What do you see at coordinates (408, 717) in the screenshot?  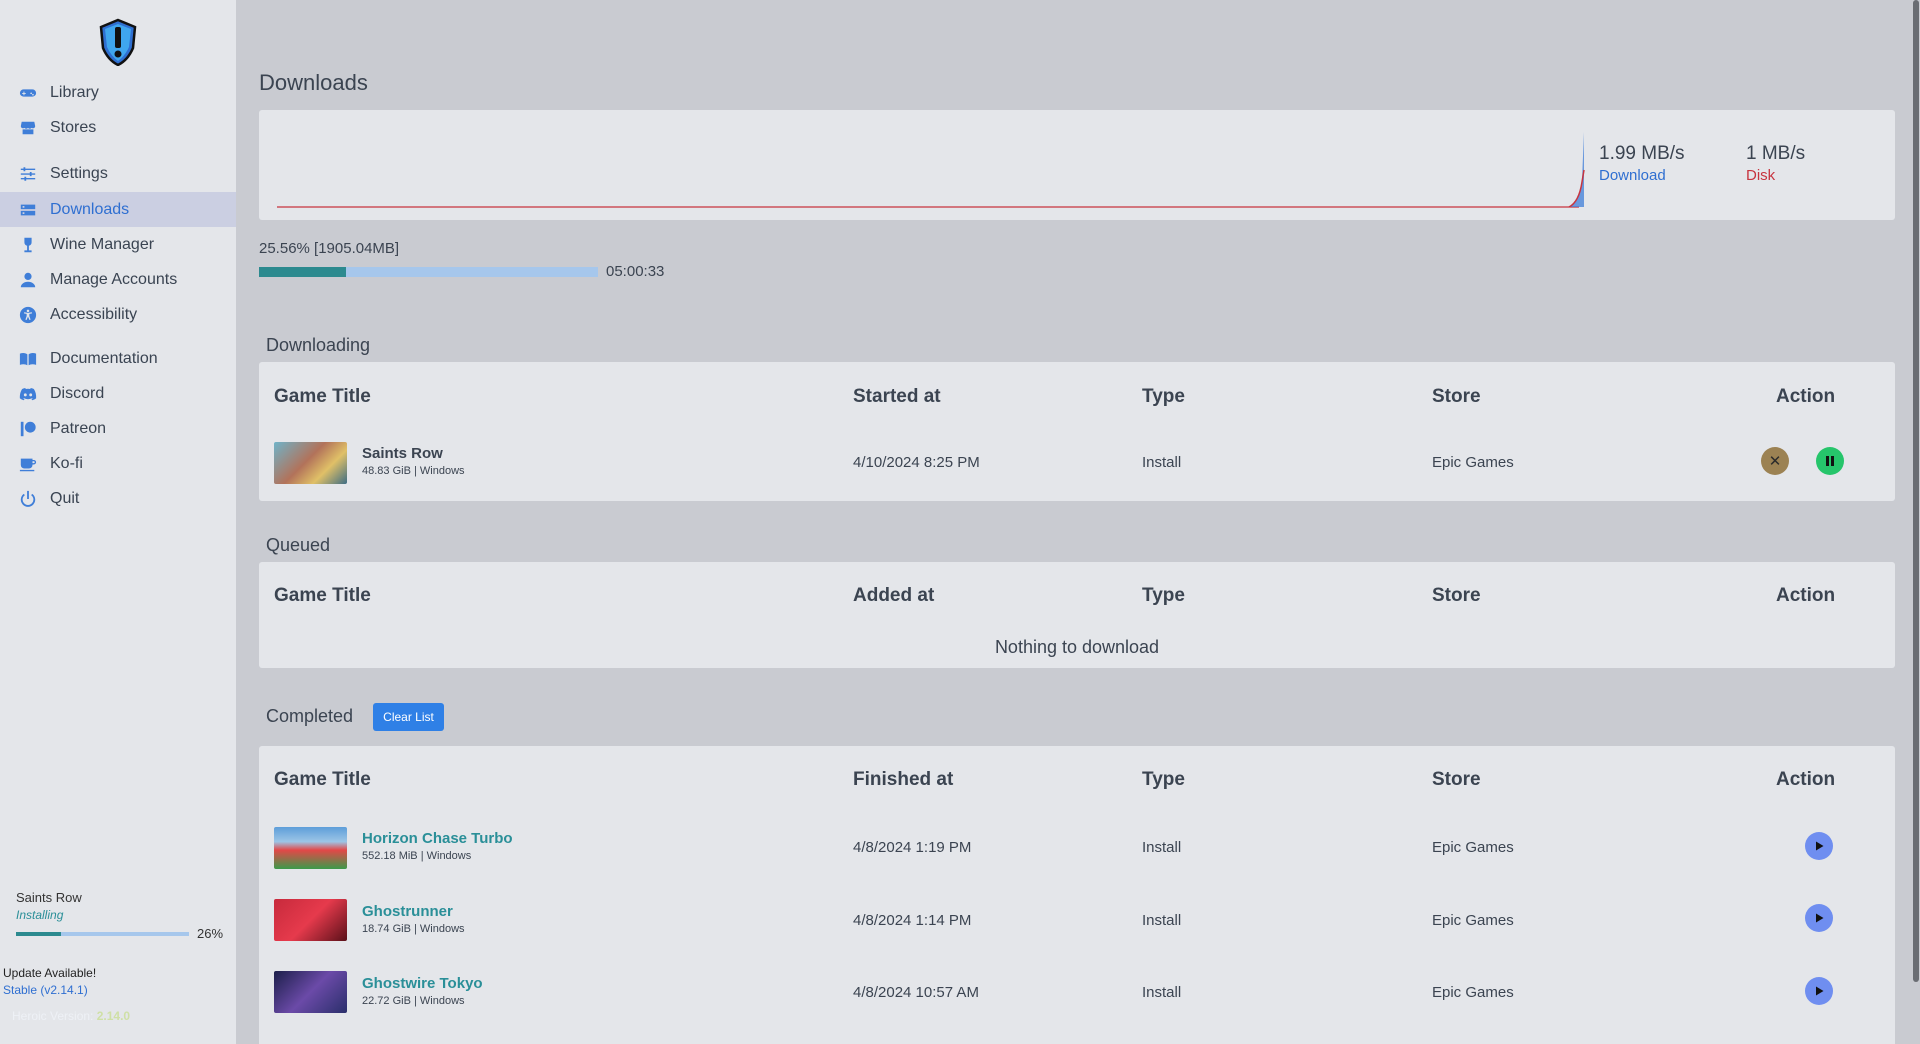 I see `clear-list-button: Clear List` at bounding box center [408, 717].